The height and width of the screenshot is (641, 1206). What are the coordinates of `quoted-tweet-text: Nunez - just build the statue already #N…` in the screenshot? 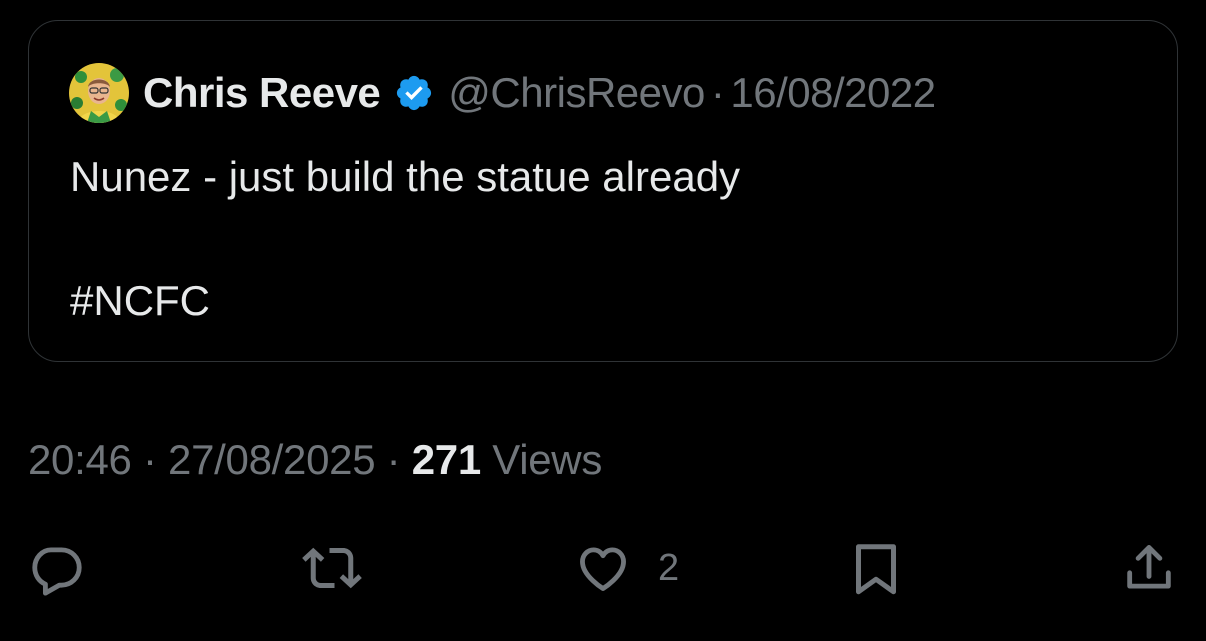 It's located at (405, 238).